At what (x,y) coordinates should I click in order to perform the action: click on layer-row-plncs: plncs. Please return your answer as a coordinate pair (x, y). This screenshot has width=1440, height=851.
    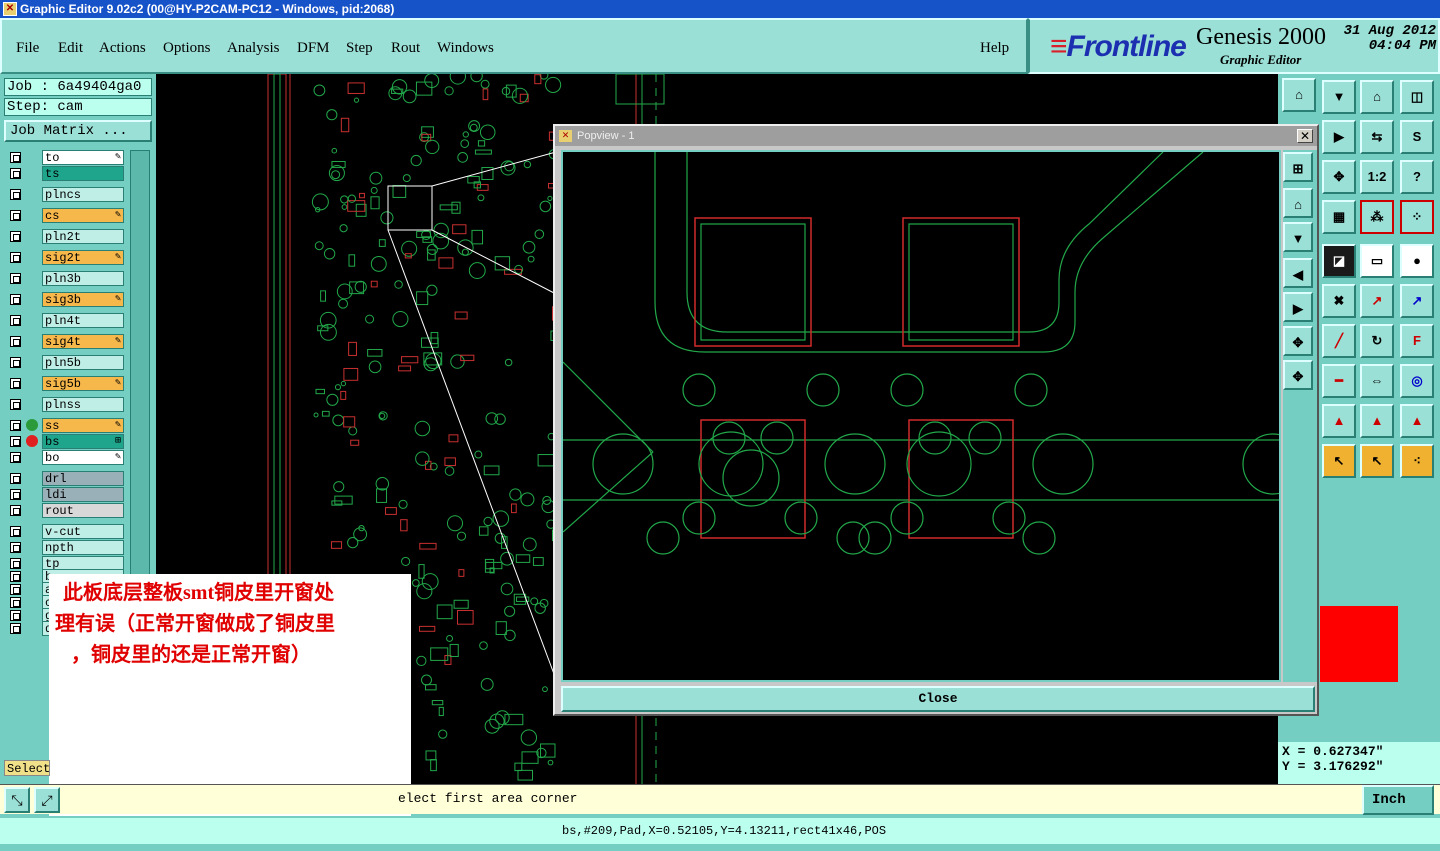
    Looking at the image, I should click on (66, 194).